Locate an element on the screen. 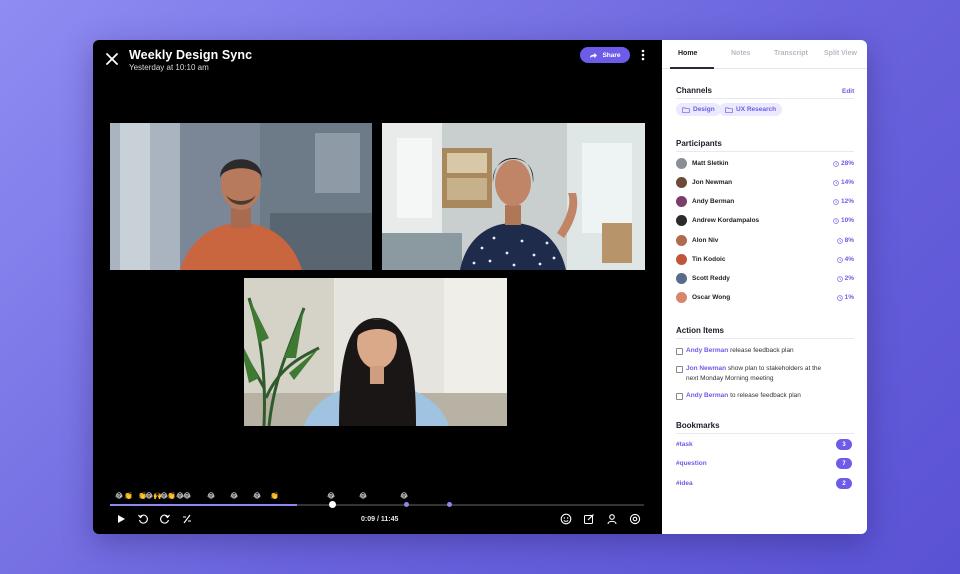 The height and width of the screenshot is (574, 960). settings-icon is located at coordinates (635, 519).